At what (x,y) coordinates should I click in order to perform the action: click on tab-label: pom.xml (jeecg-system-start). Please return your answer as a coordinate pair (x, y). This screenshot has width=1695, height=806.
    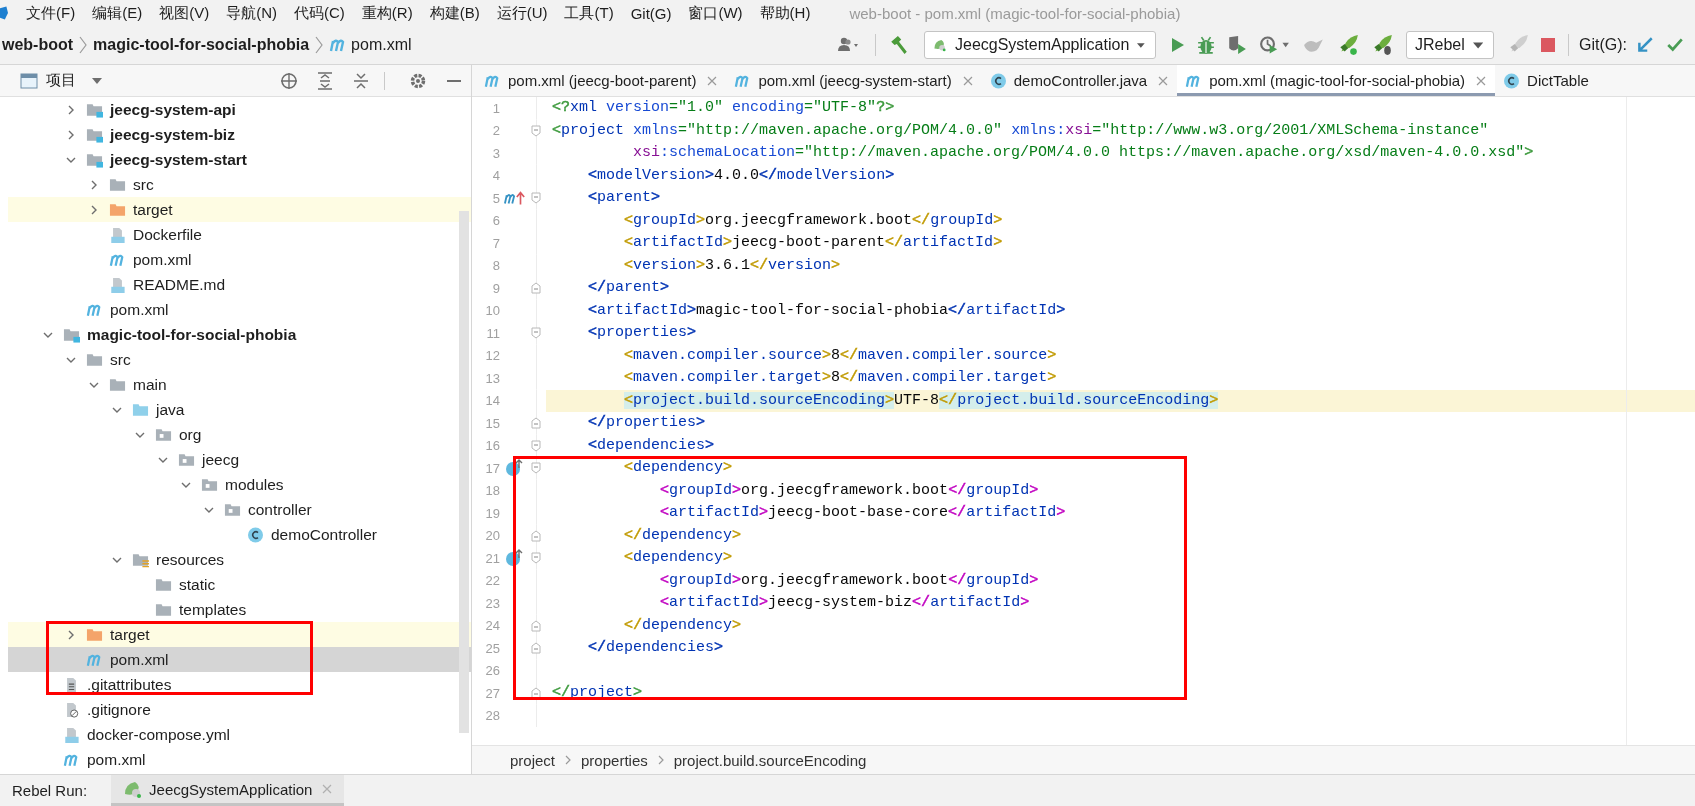
    Looking at the image, I should click on (855, 80).